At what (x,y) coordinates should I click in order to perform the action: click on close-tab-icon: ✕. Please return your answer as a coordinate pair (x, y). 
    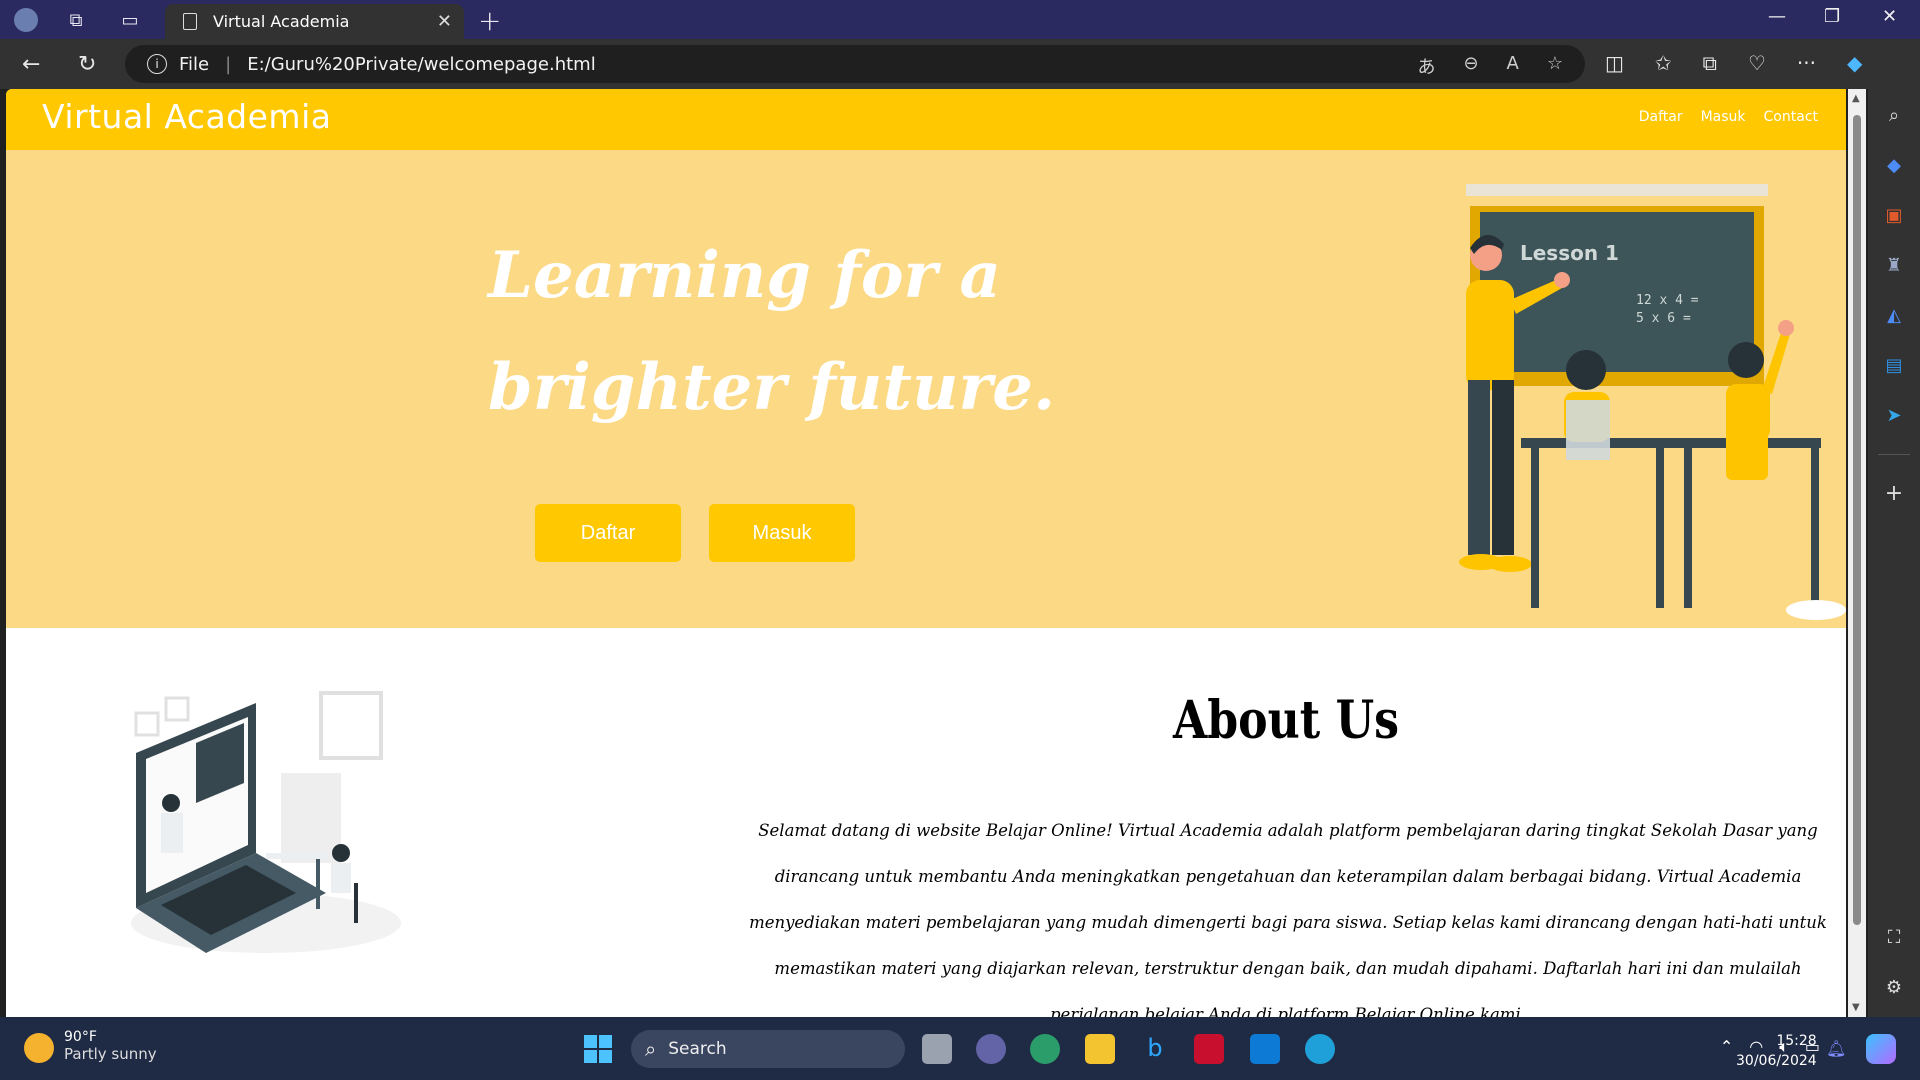
    Looking at the image, I should click on (444, 21).